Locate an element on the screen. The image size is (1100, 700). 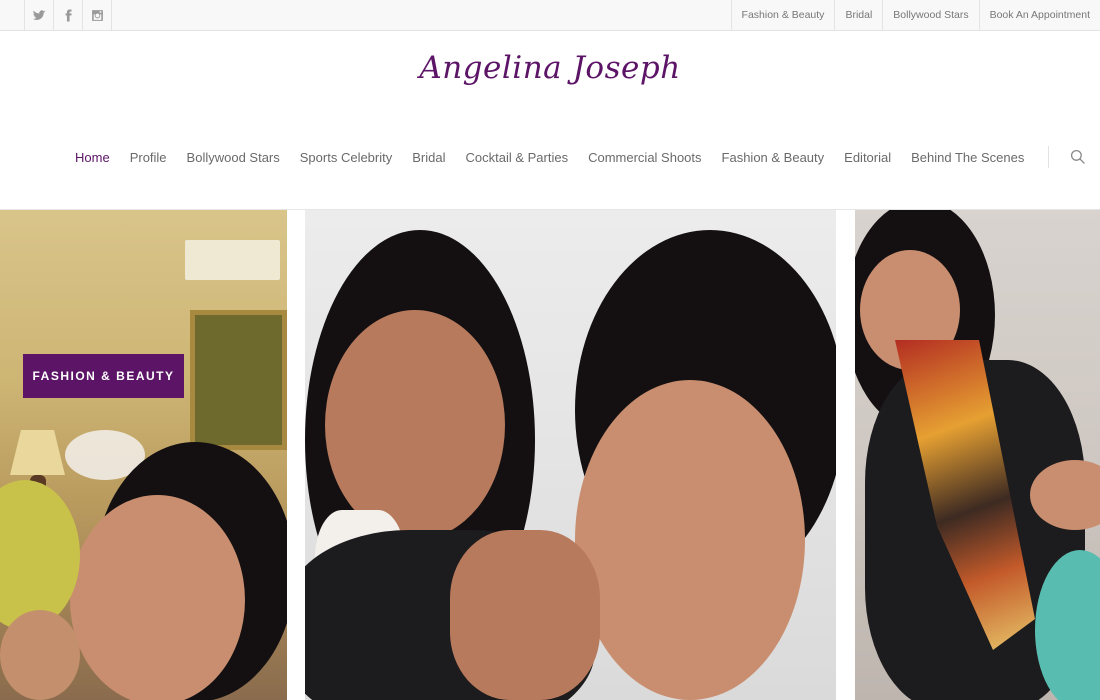
nav-item-editorial: Editorial is located at coordinates (867, 157).